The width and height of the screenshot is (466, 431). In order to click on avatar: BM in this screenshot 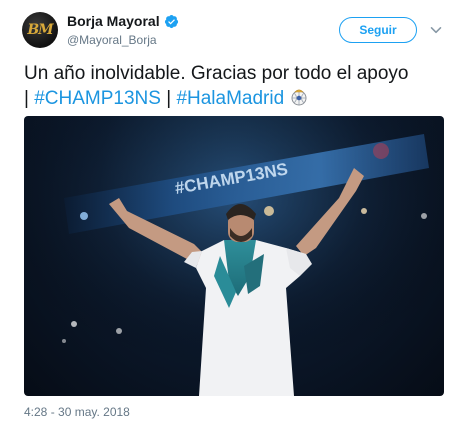, I will do `click(40, 30)`.